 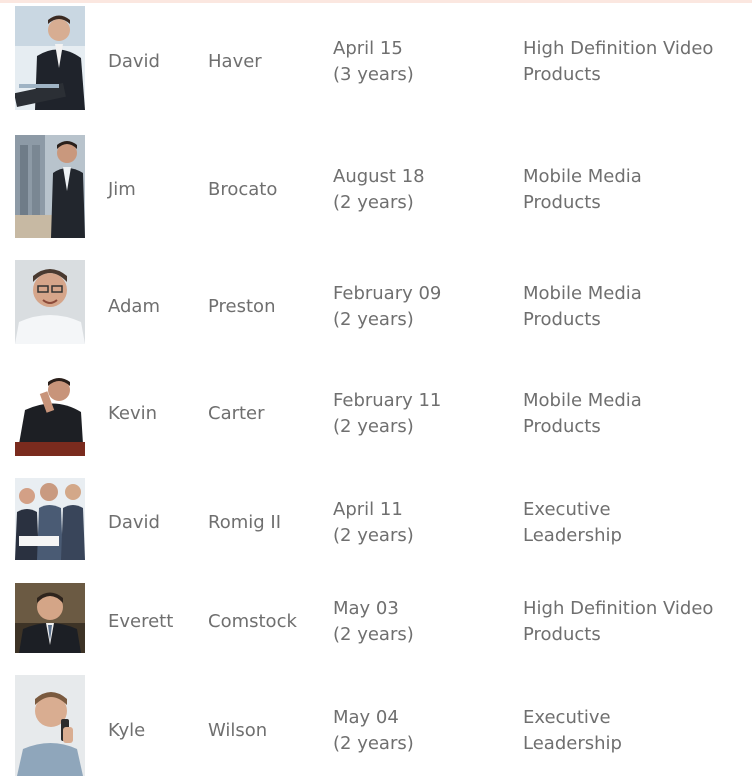 What do you see at coordinates (133, 413) in the screenshot?
I see `first-name: Kevin` at bounding box center [133, 413].